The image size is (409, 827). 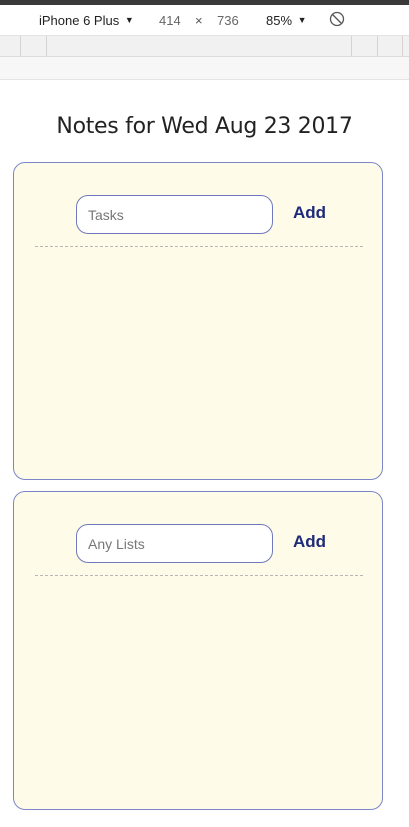 I want to click on device-name: iPhone 6 Plus, so click(x=79, y=20).